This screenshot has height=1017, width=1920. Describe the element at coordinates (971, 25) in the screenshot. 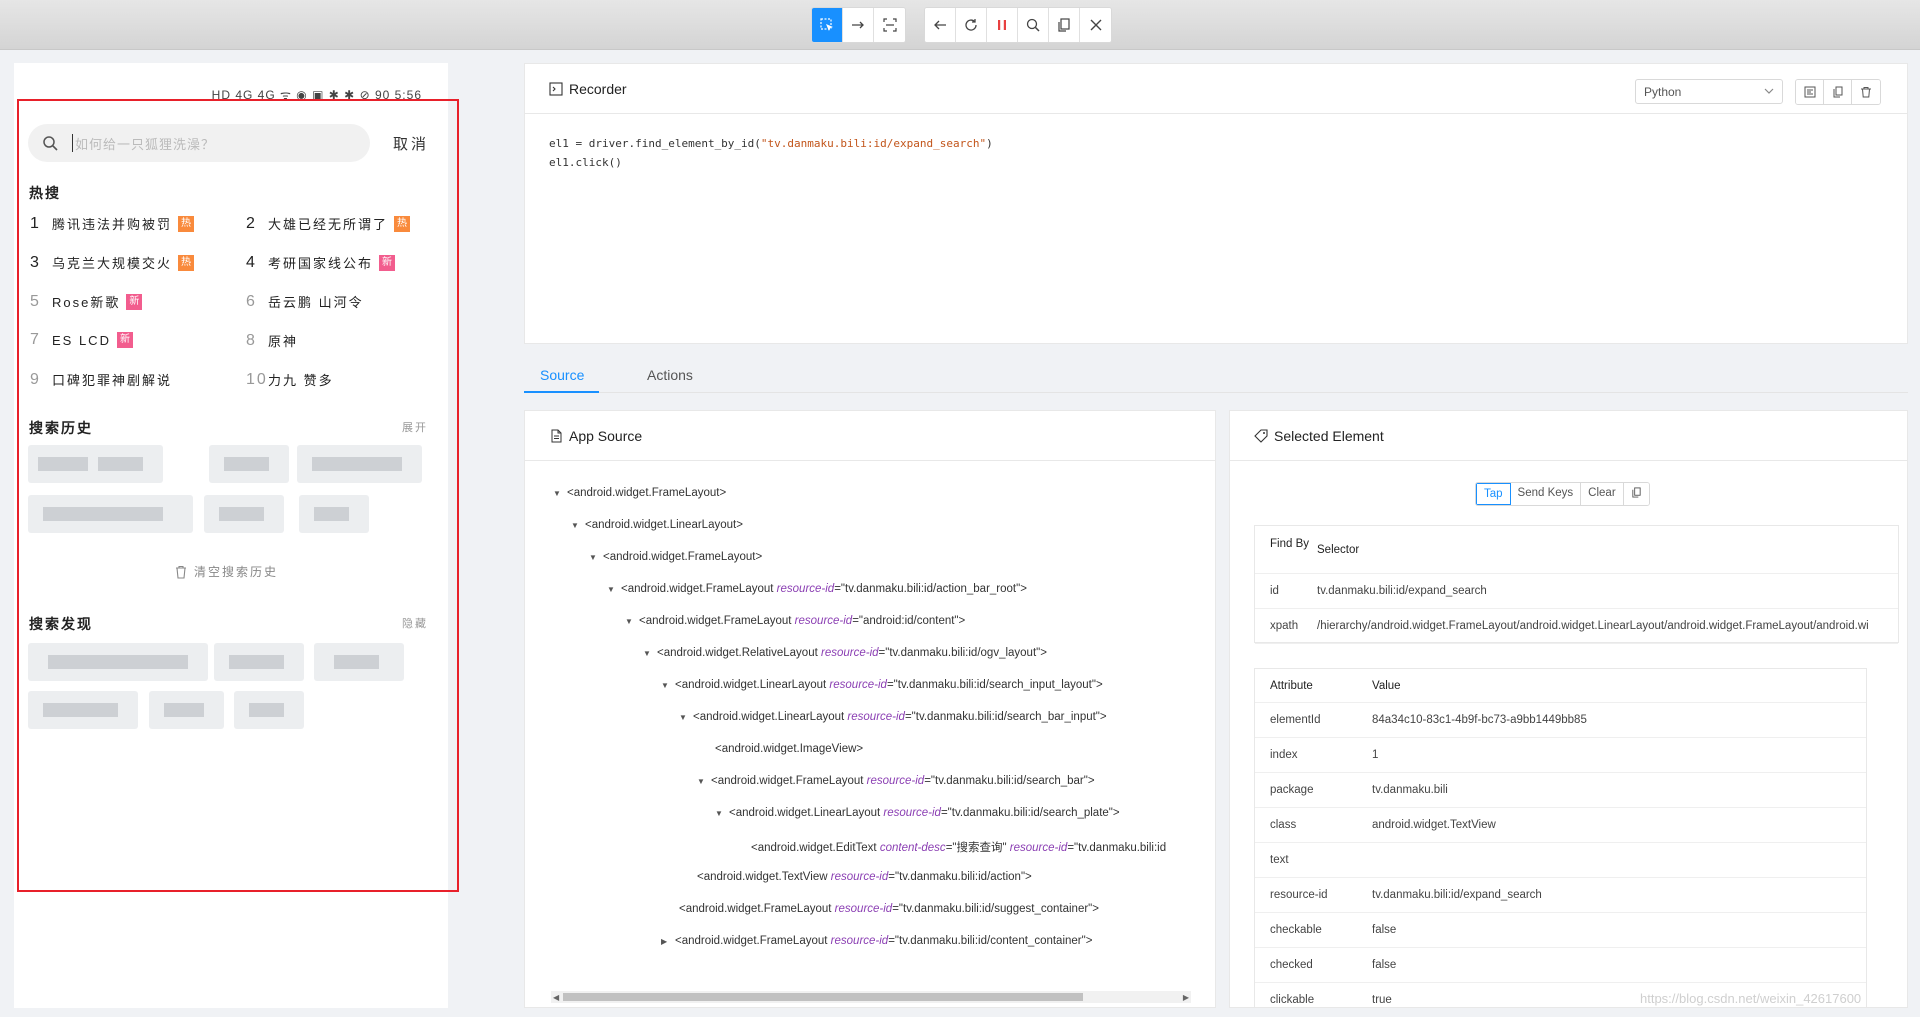

I see `refresh-icon` at that location.